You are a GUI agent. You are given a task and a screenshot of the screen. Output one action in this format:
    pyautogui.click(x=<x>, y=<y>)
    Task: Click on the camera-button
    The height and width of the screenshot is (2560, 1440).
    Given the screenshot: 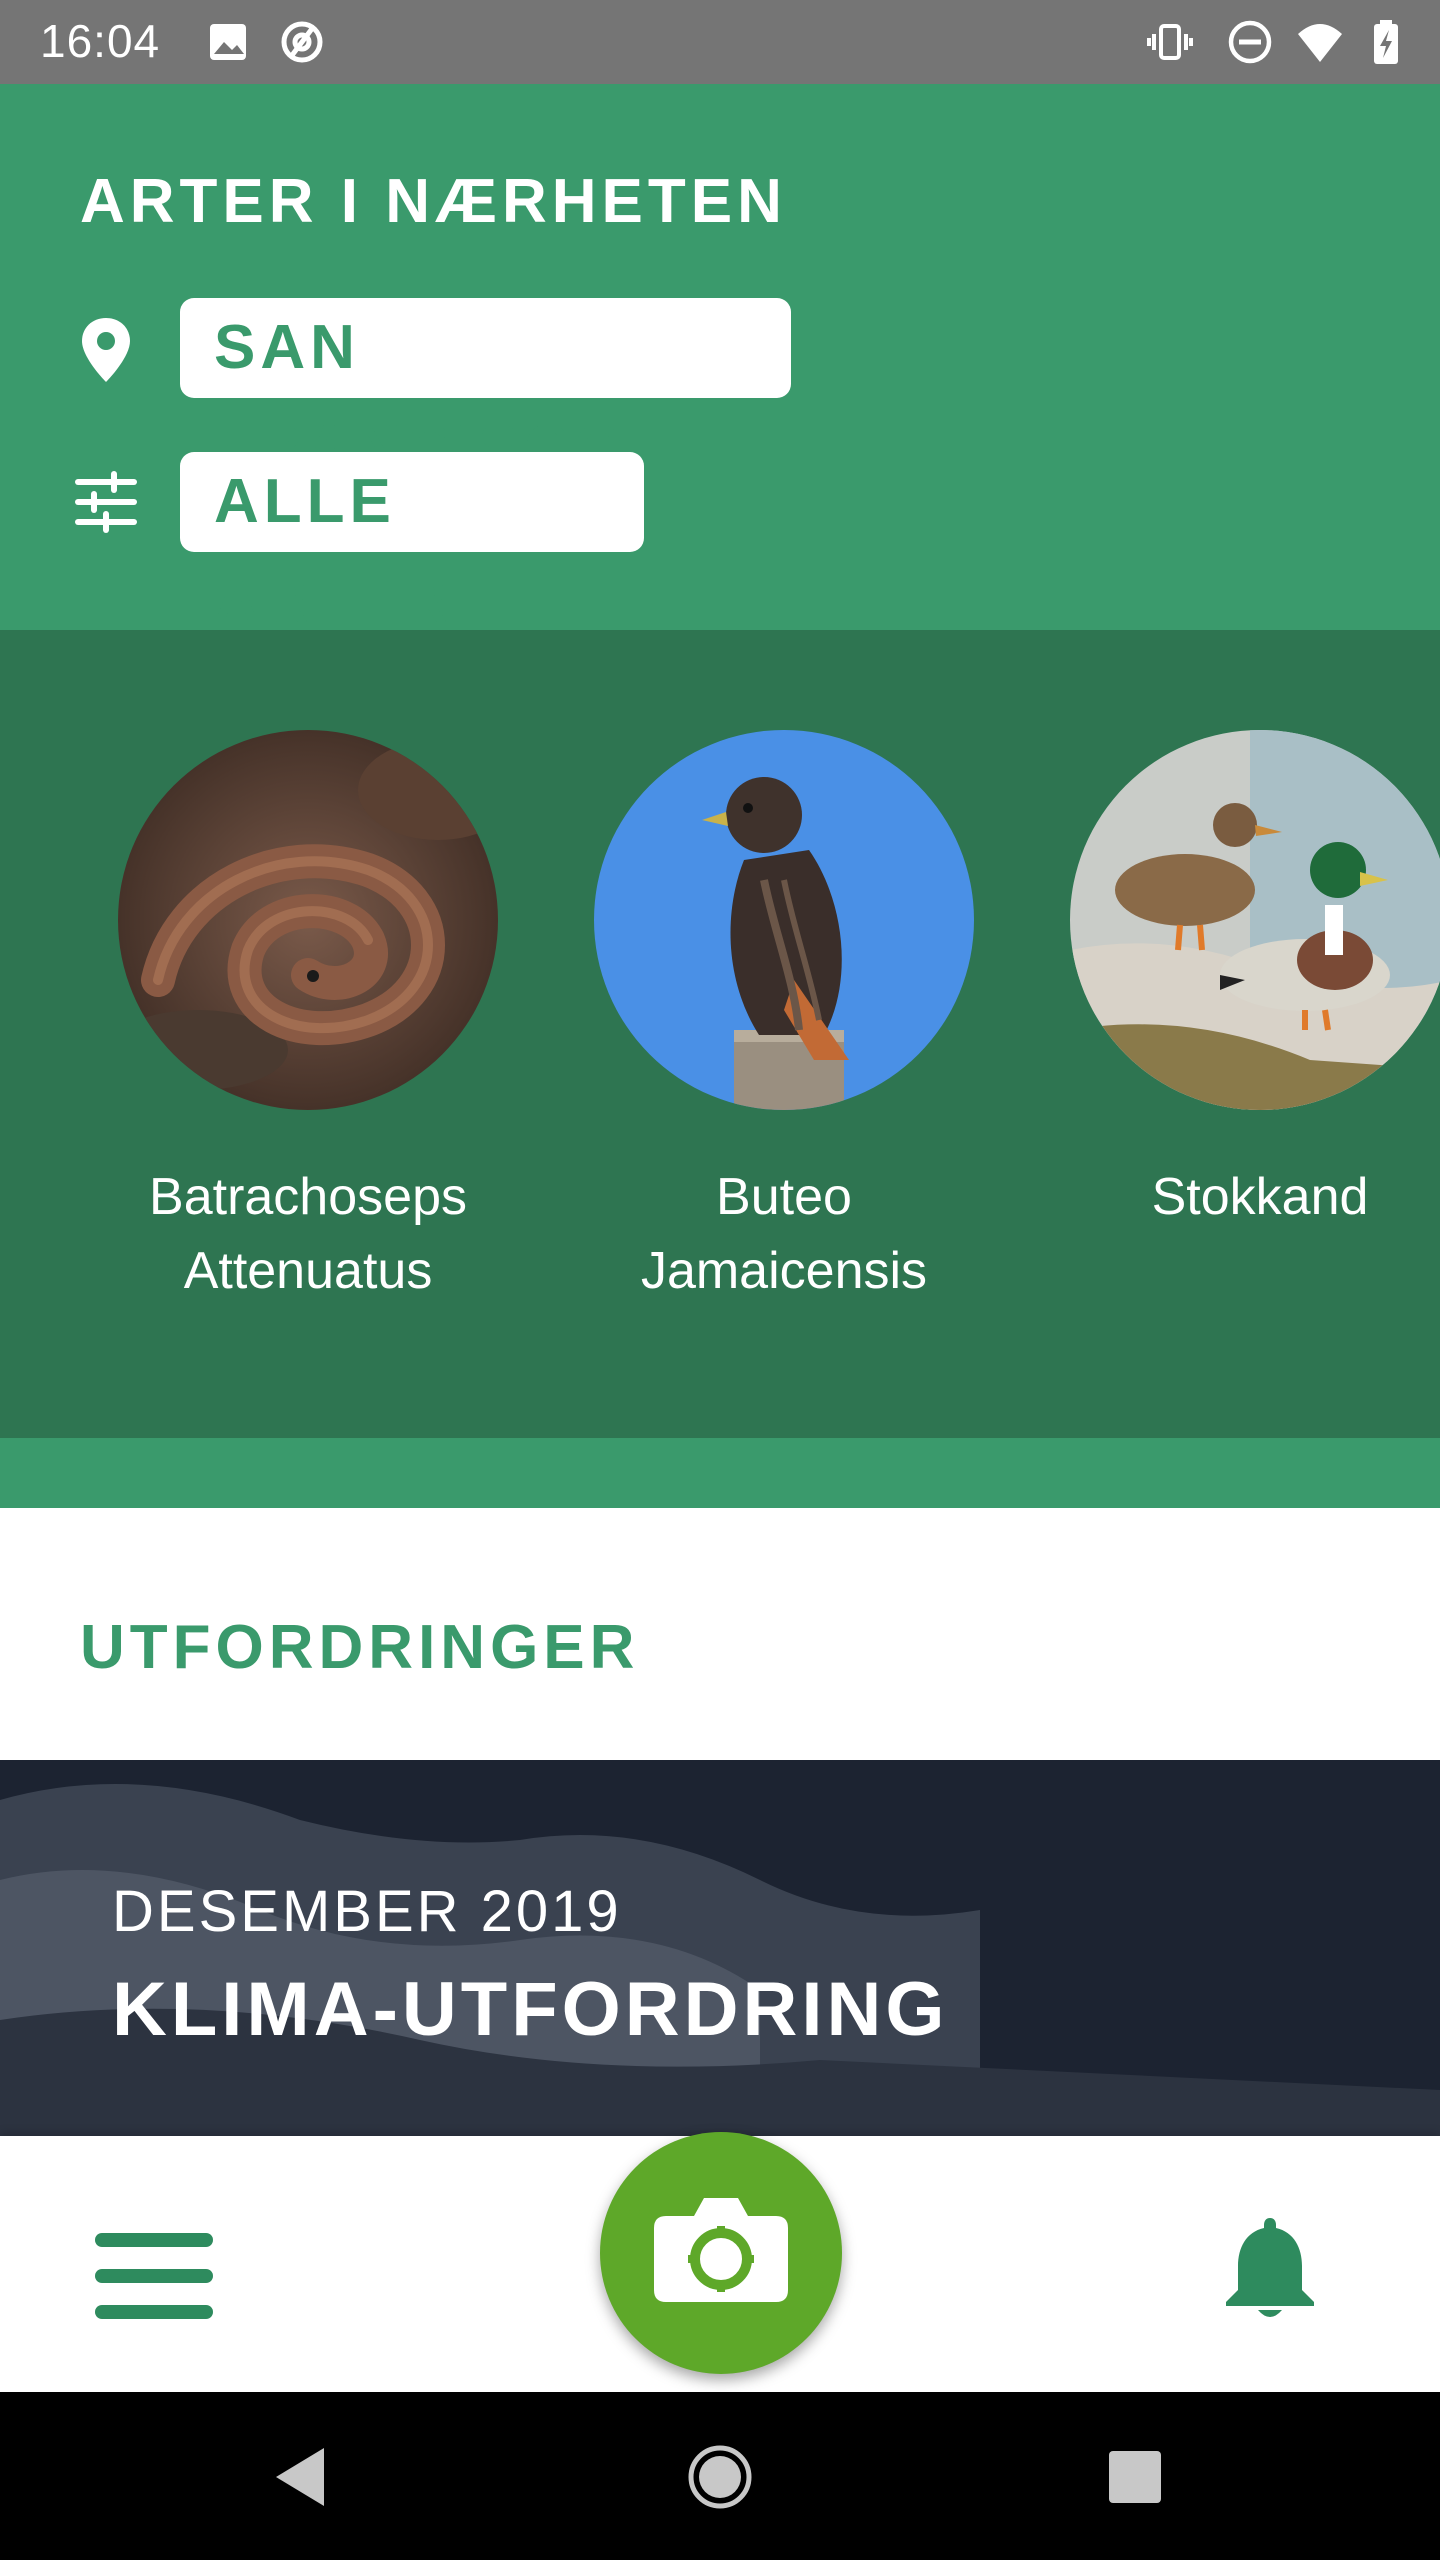 What is the action you would take?
    pyautogui.click(x=721, y=2253)
    